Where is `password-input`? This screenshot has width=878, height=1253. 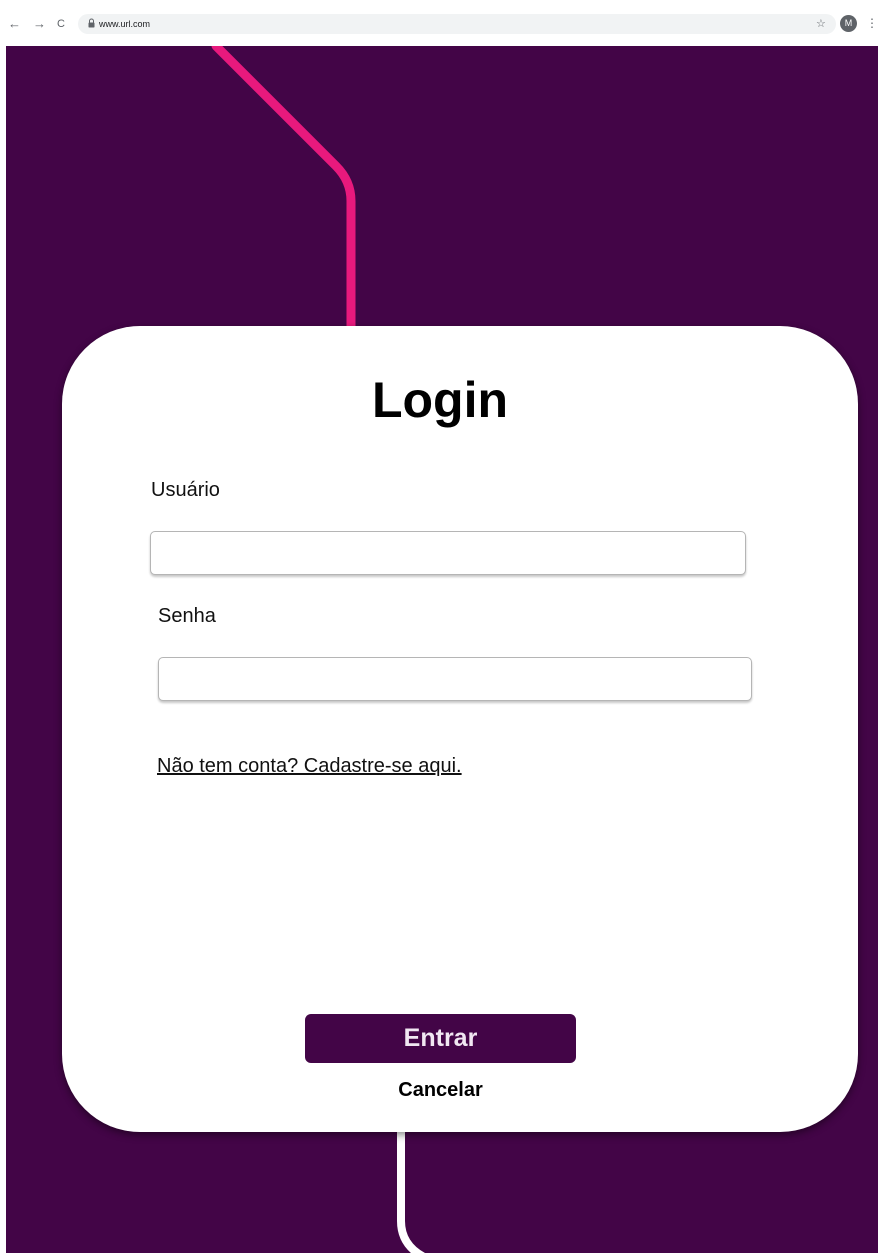 password-input is located at coordinates (455, 679).